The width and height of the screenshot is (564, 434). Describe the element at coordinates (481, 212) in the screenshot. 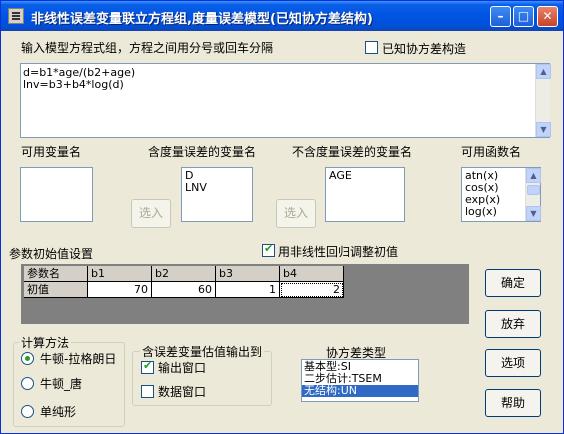

I see `function-item: log(x)` at that location.